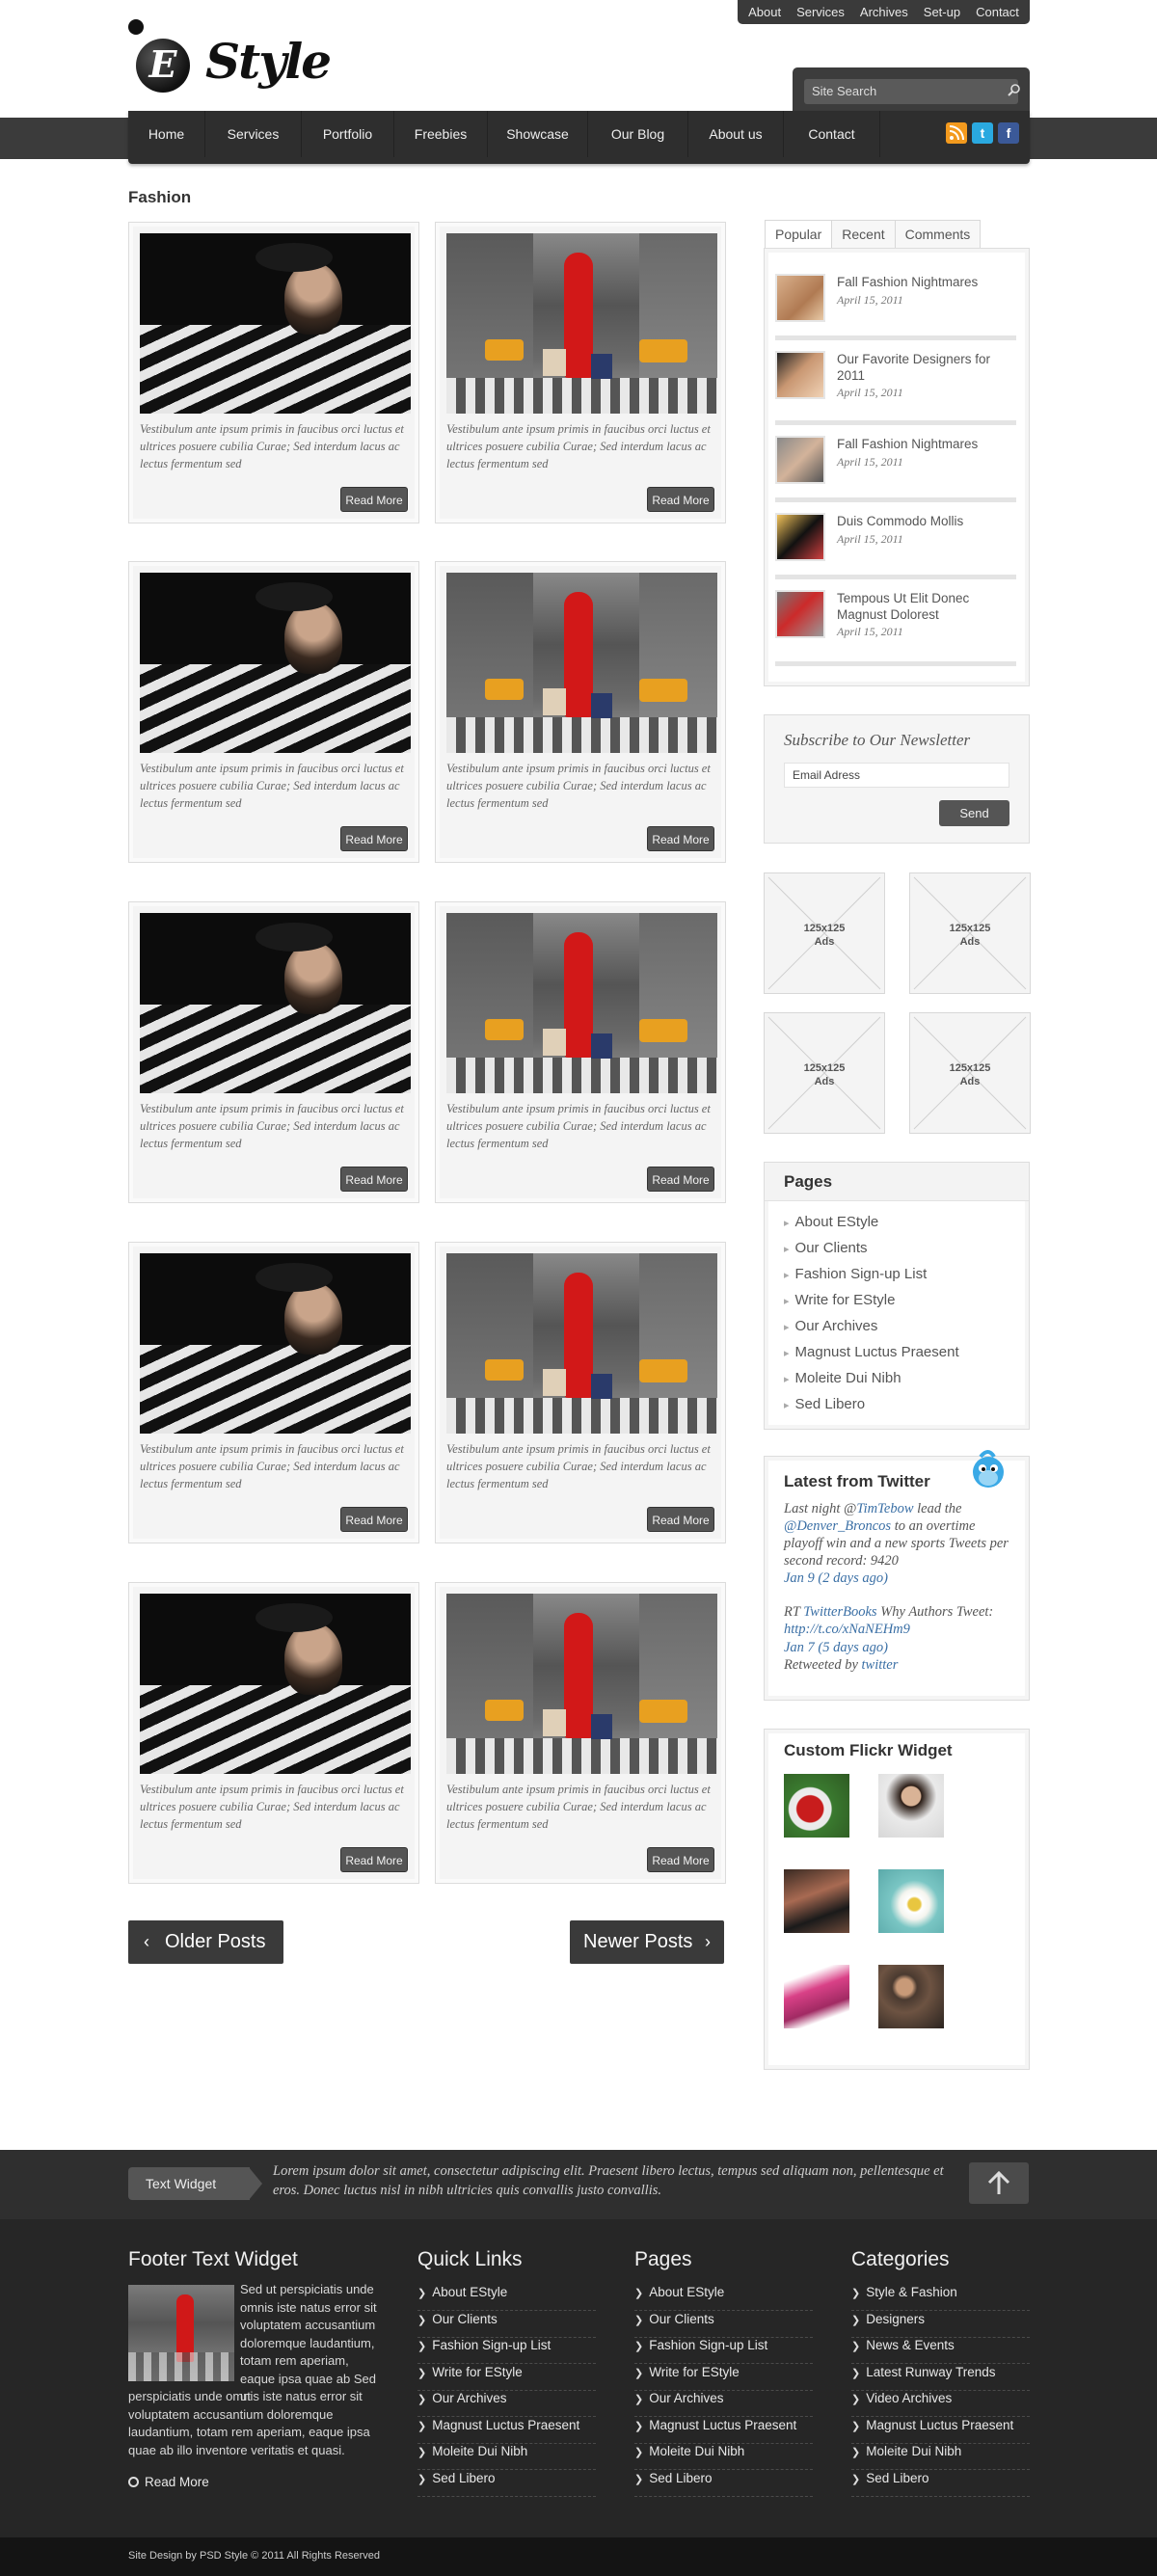 This screenshot has height=2576, width=1157. What do you see at coordinates (839, 1612) in the screenshot?
I see `tweet-mention-link: TwitterBooks` at bounding box center [839, 1612].